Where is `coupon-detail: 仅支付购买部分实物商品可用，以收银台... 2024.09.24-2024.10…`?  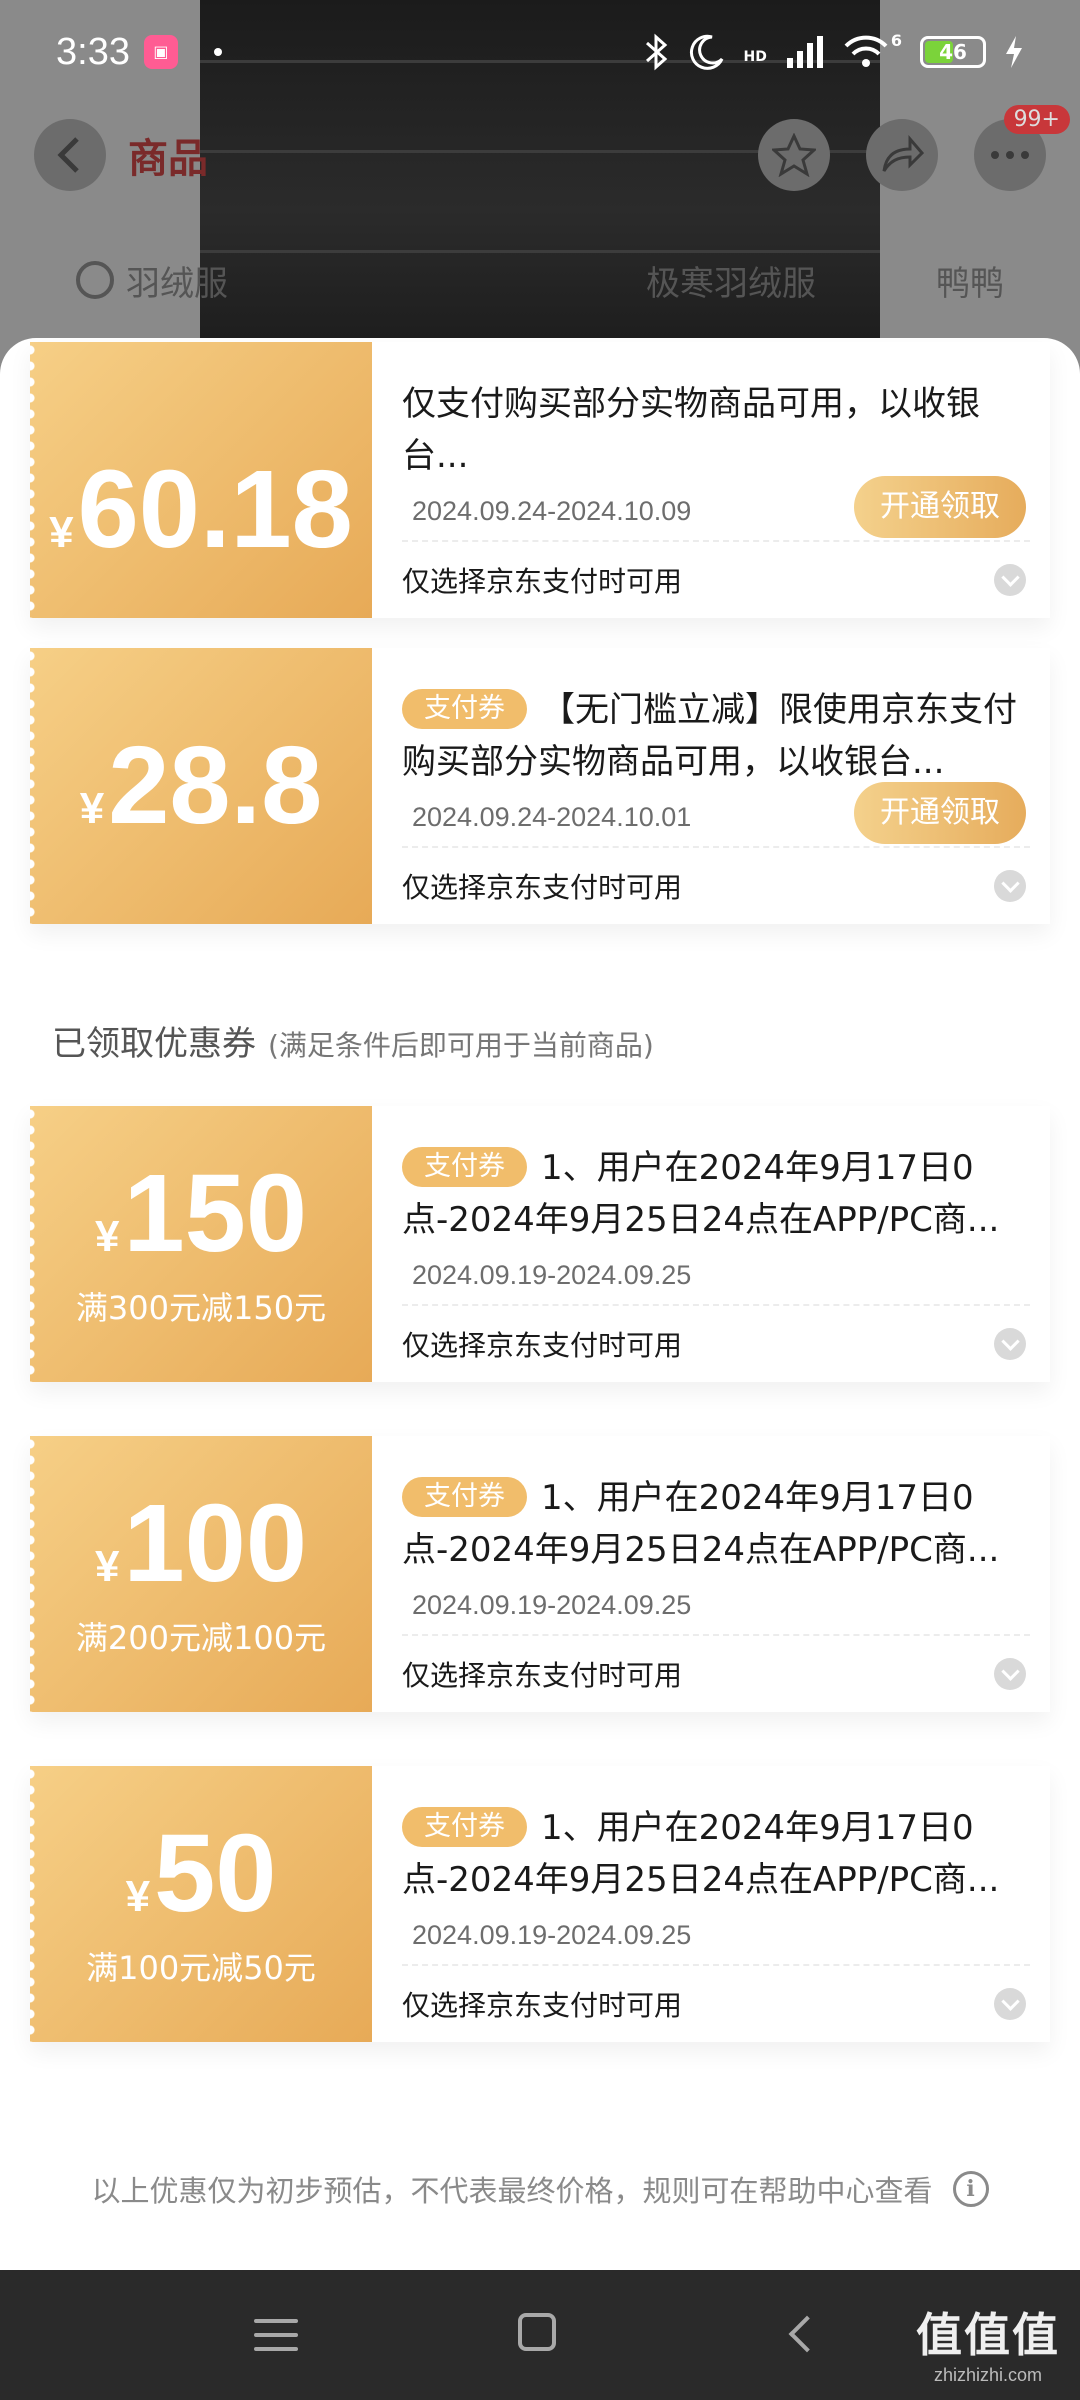
coupon-detail: 仅支付购买部分实物商品可用，以收银台... 2024.09.24-2024.10… is located at coordinates (711, 480).